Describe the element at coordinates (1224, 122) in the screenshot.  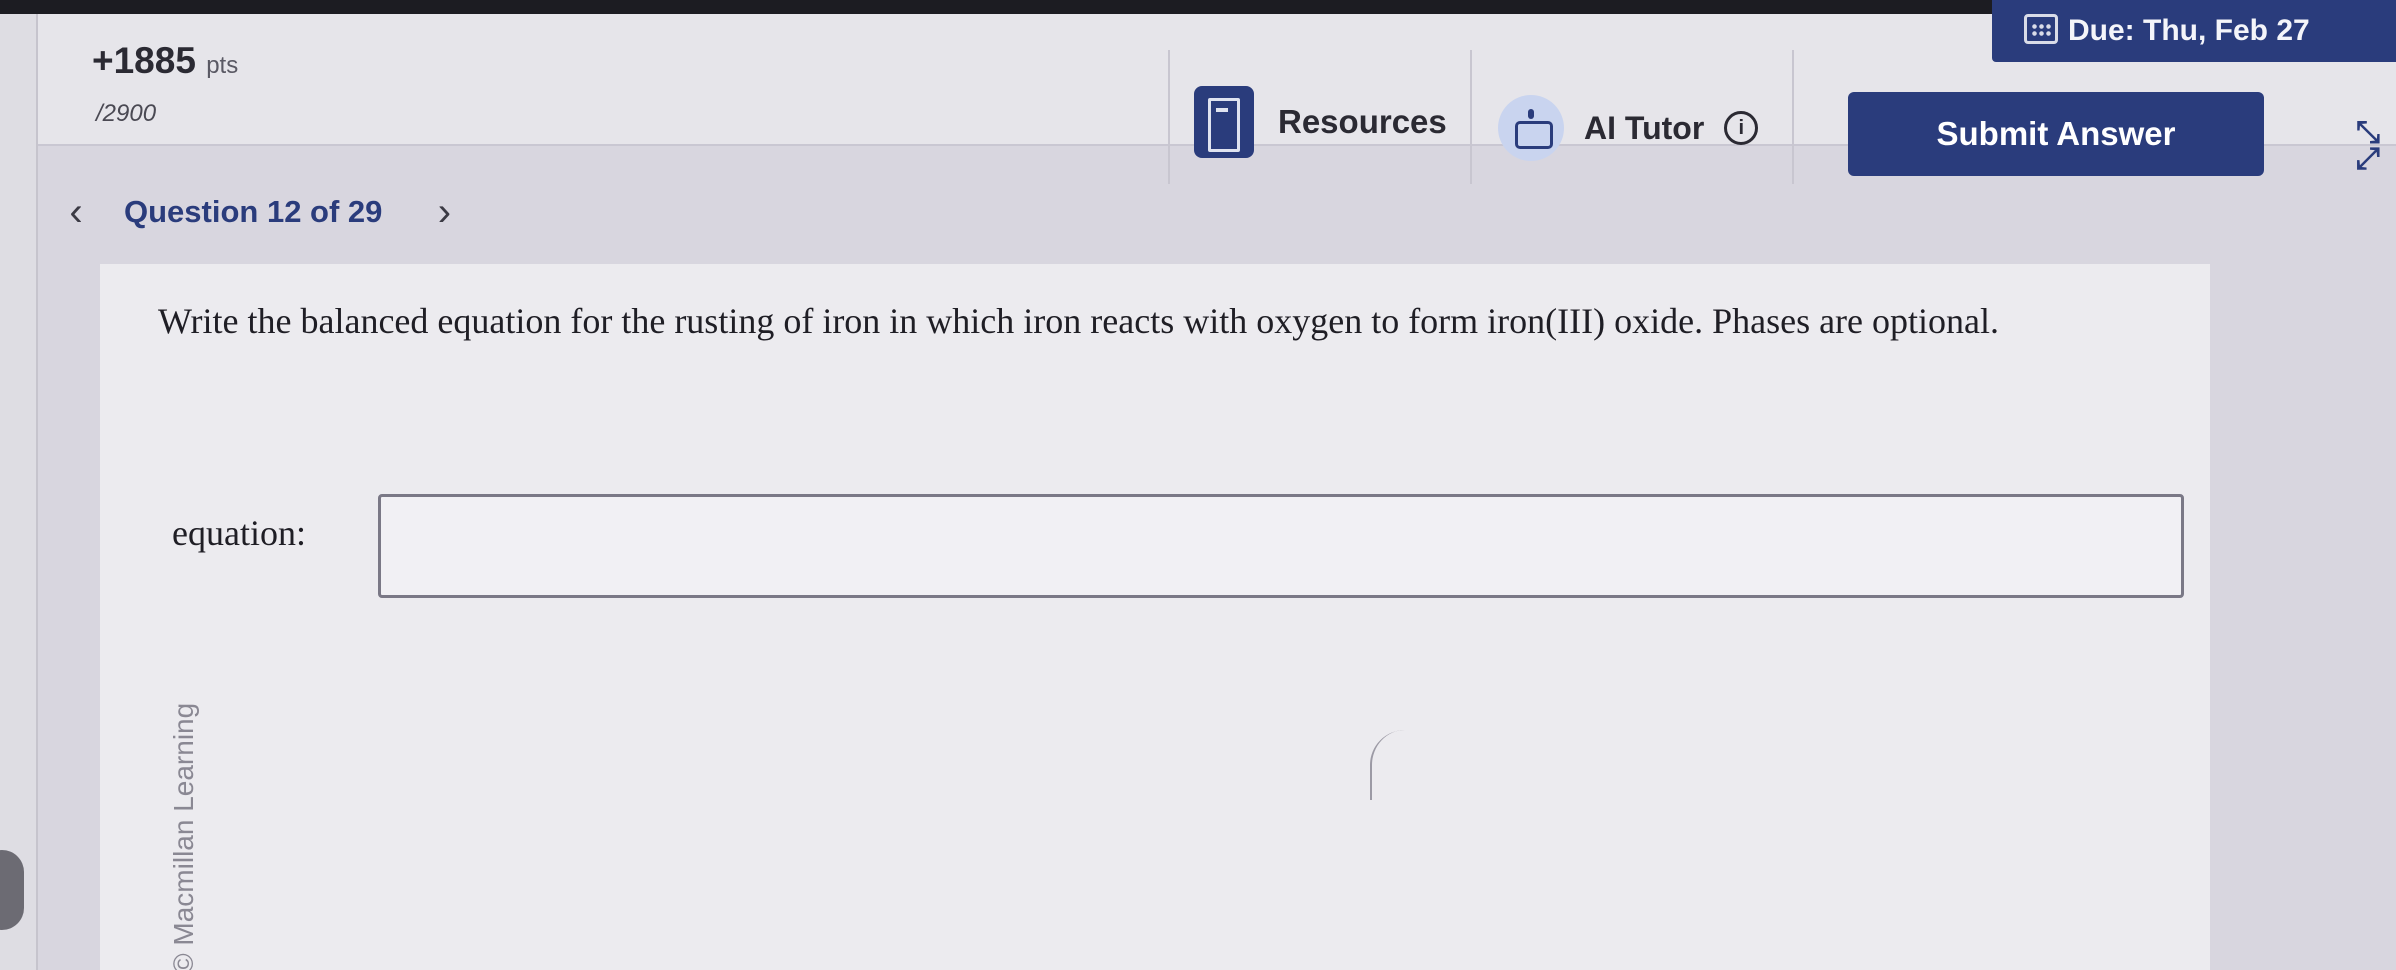
I see `book-icon` at that location.